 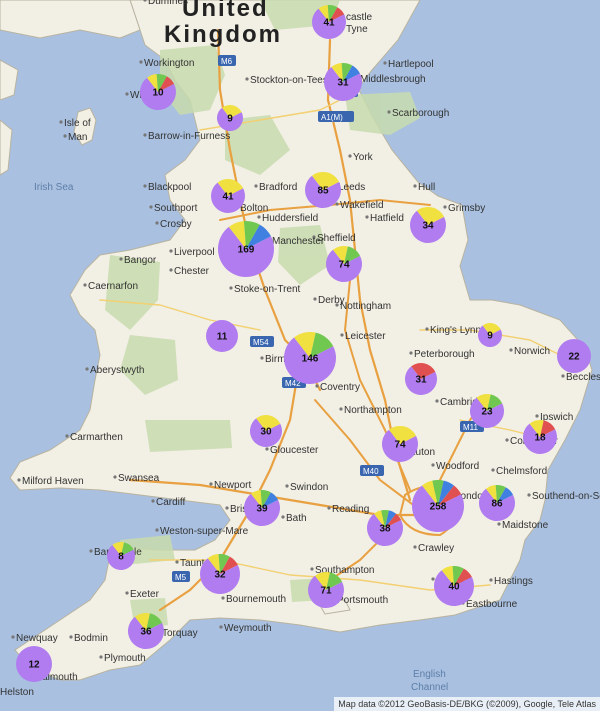 I want to click on place-dot-newquay, so click(x=13, y=637).